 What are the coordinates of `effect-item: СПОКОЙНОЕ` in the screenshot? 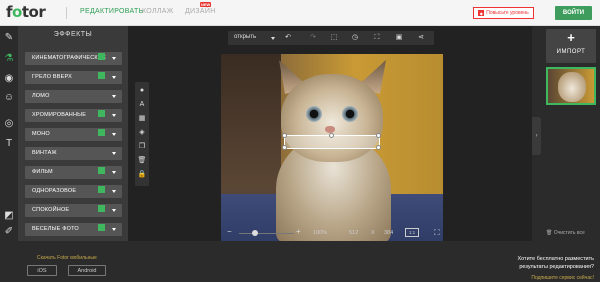 It's located at (73, 210).